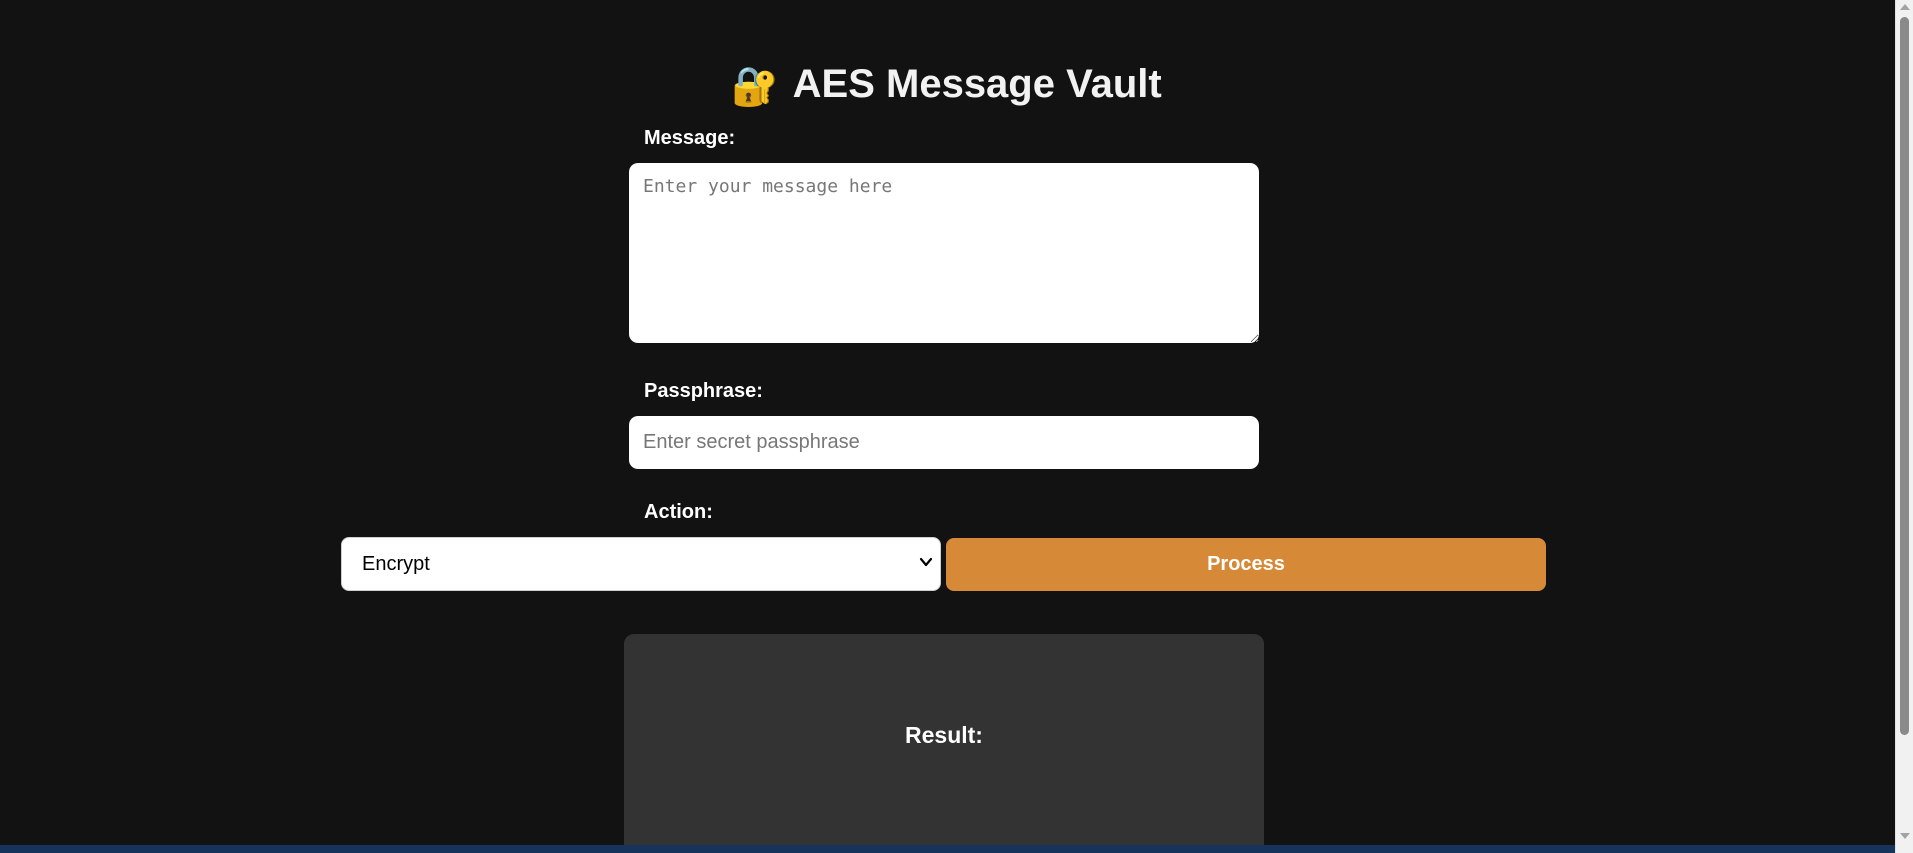 The height and width of the screenshot is (853, 1913). I want to click on passphrase-label: Passphrase:, so click(703, 391).